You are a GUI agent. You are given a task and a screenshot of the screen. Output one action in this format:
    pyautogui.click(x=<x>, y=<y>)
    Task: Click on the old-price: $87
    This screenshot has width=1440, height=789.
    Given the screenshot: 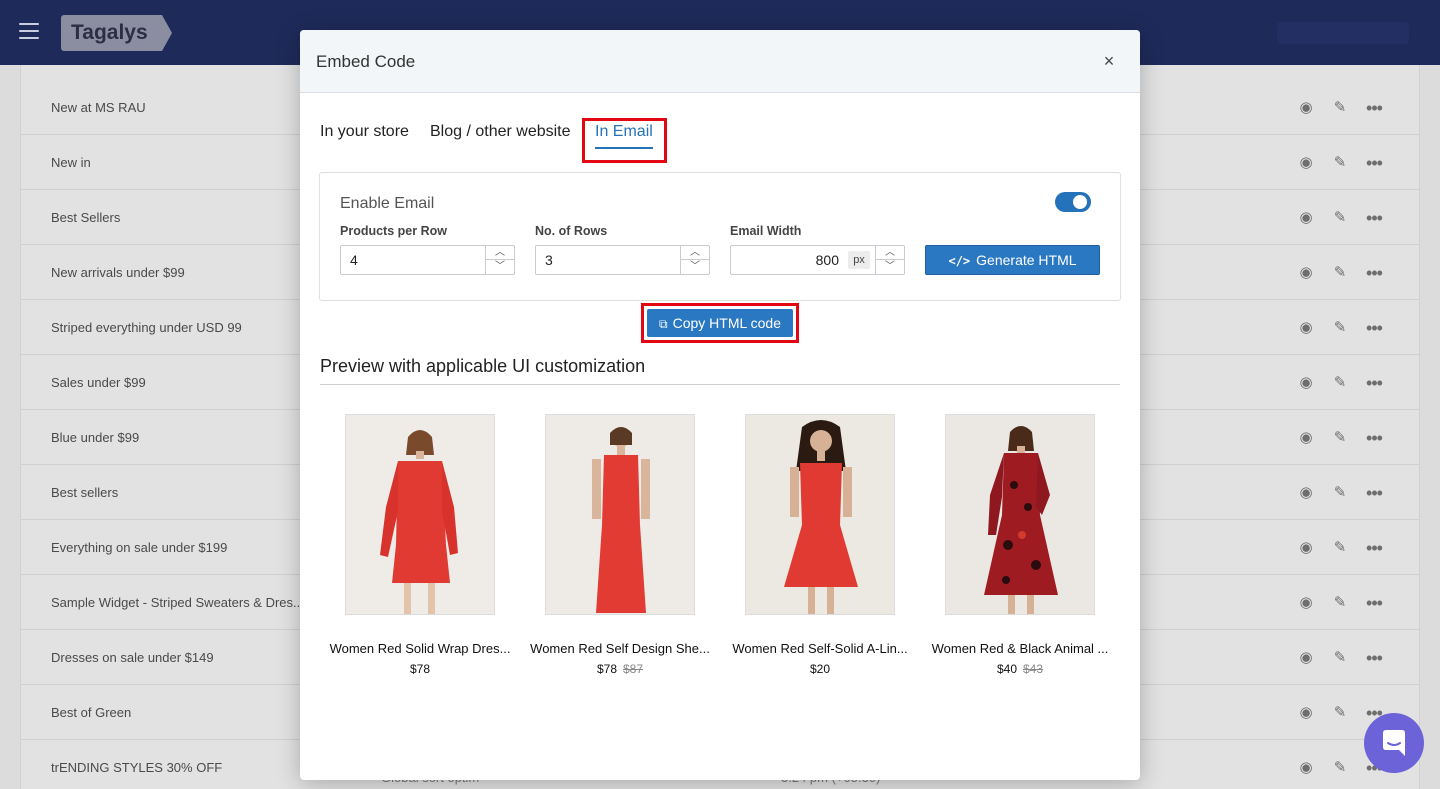 What is the action you would take?
    pyautogui.click(x=633, y=669)
    